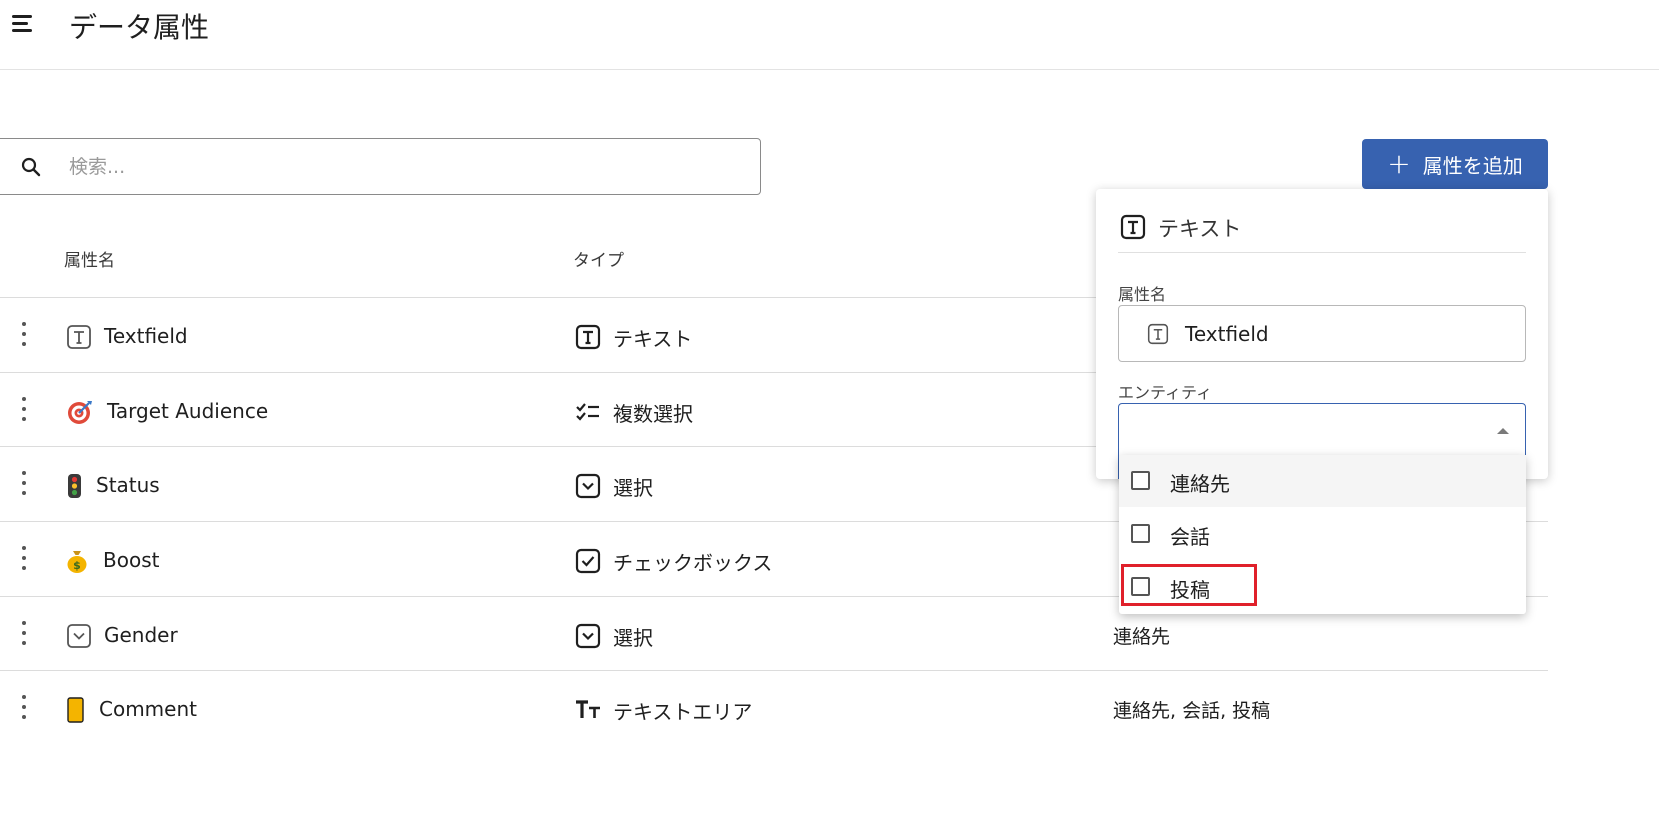  I want to click on attribute-edit-panel: テキスト 属性名 Textfield エンティティ, so click(1322, 334).